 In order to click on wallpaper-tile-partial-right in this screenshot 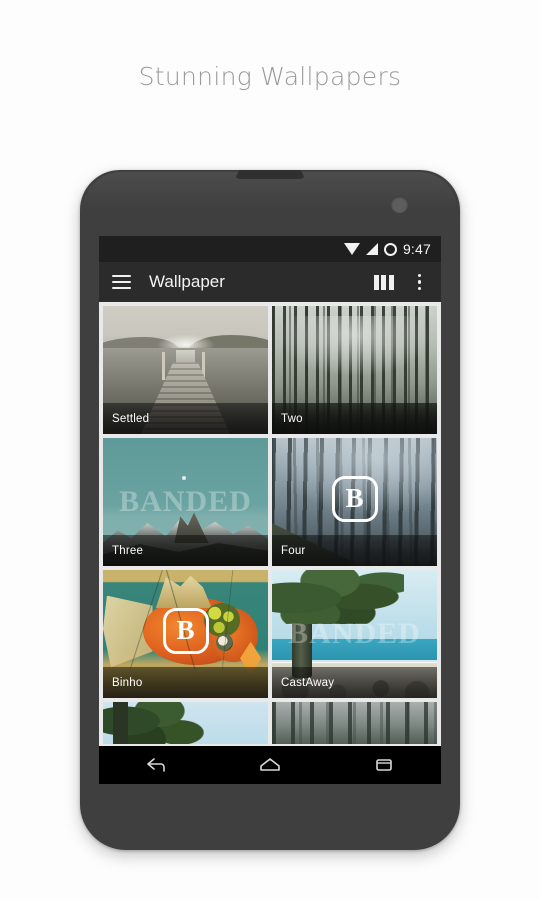, I will do `click(354, 723)`.